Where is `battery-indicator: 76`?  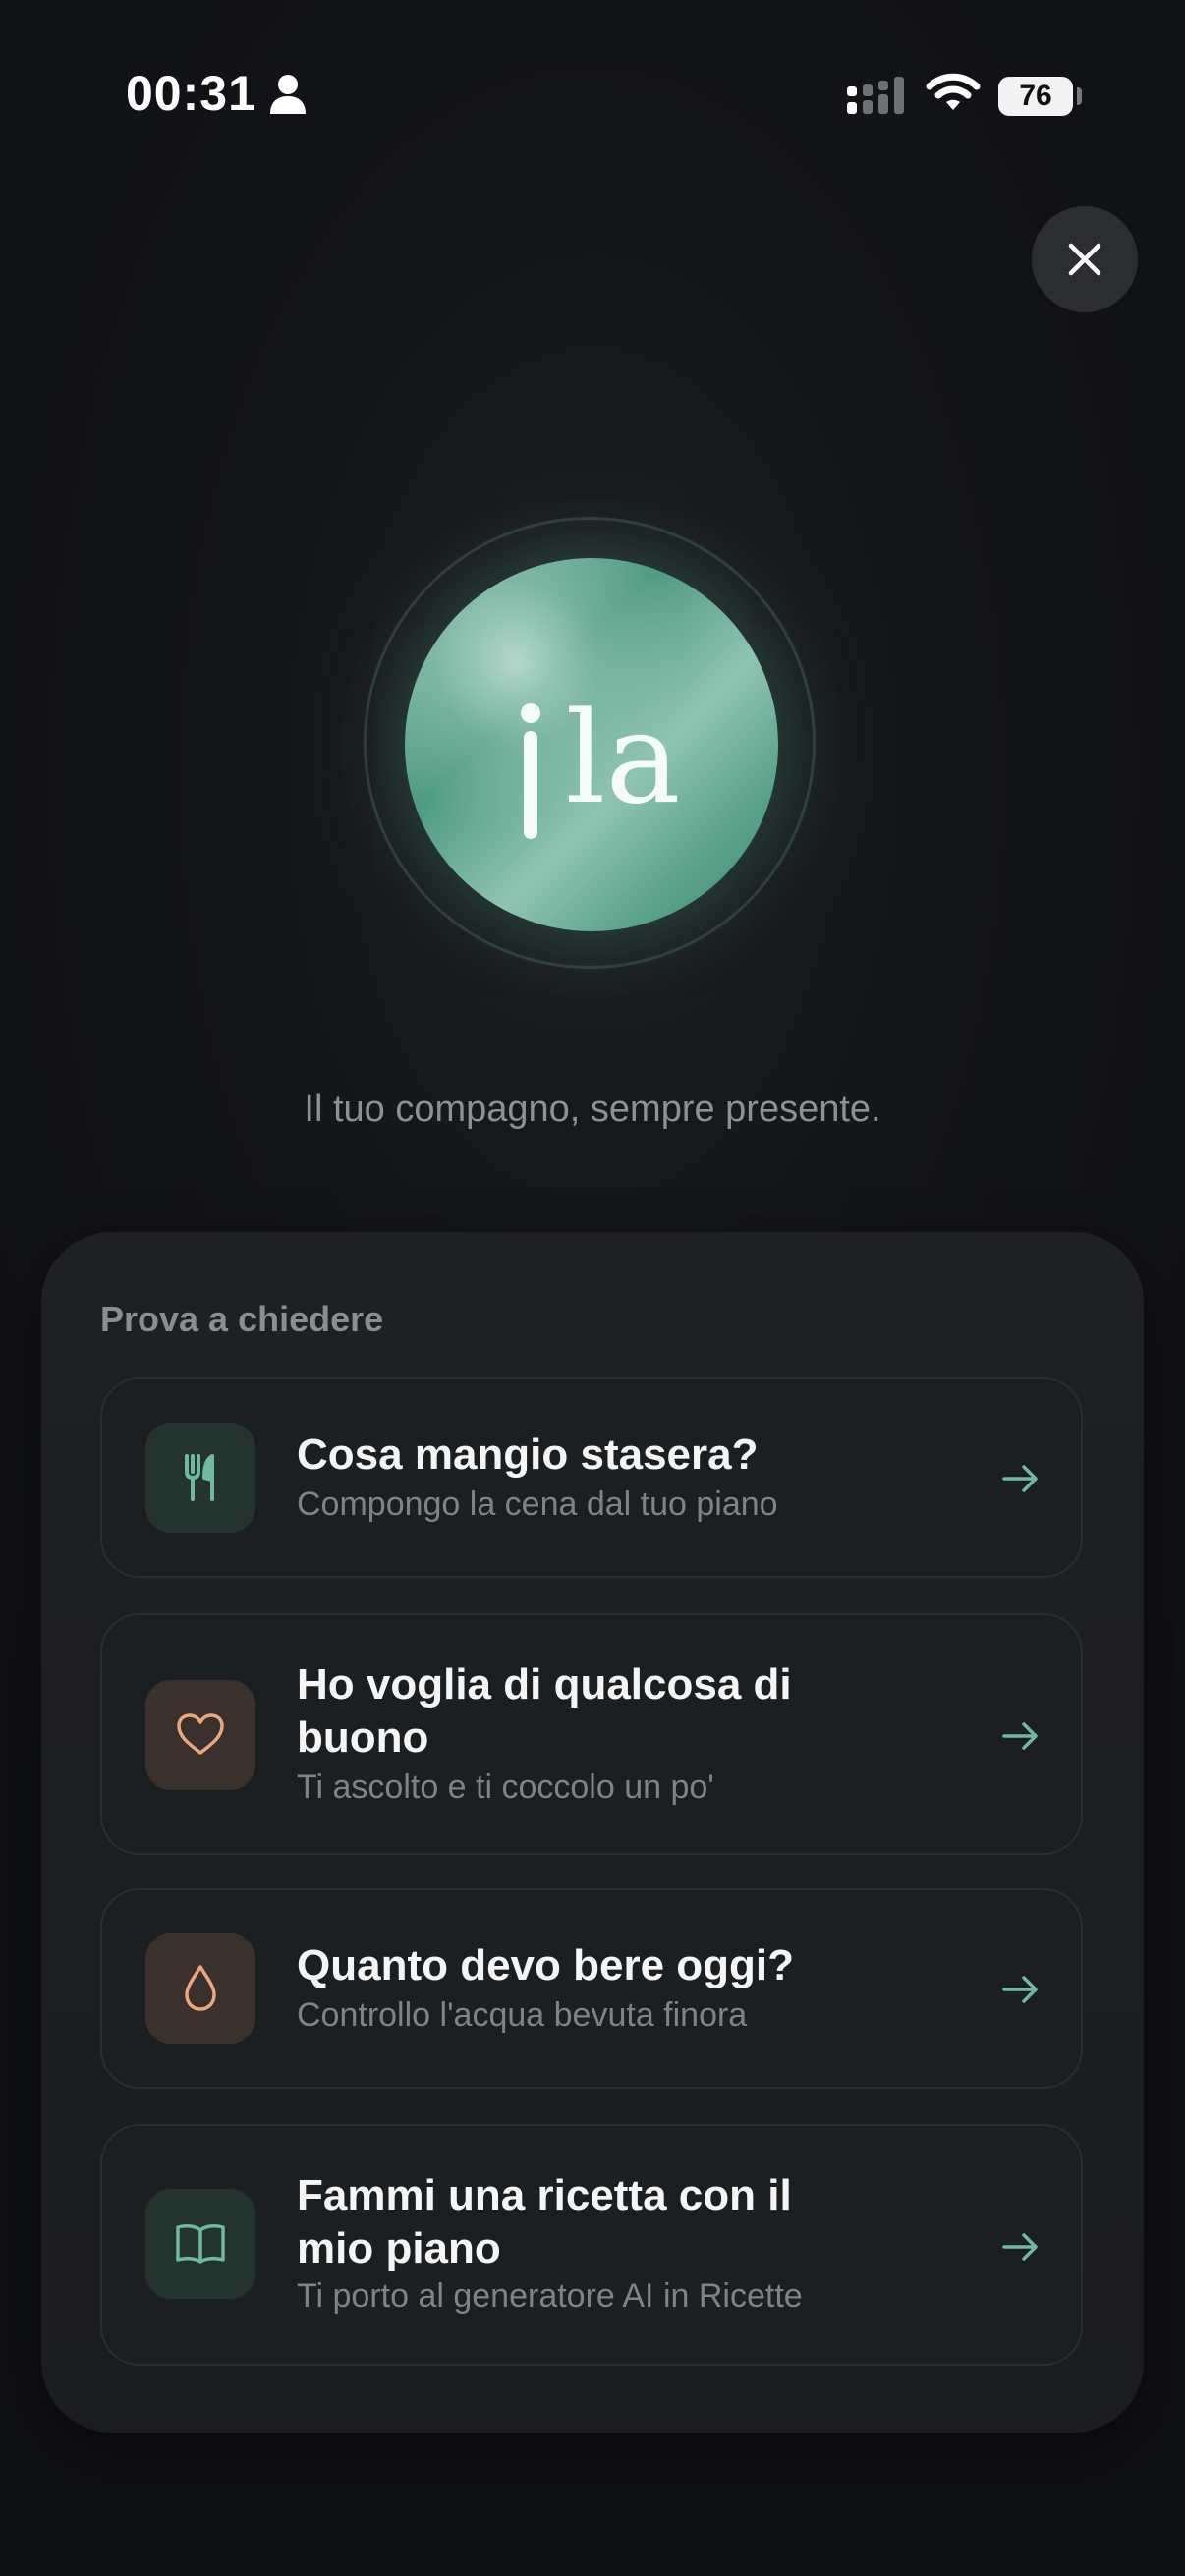 battery-indicator: 76 is located at coordinates (1035, 96).